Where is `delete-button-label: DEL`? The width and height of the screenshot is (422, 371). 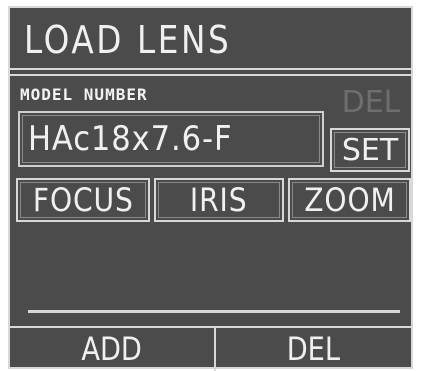
delete-button-label: DEL is located at coordinates (313, 349).